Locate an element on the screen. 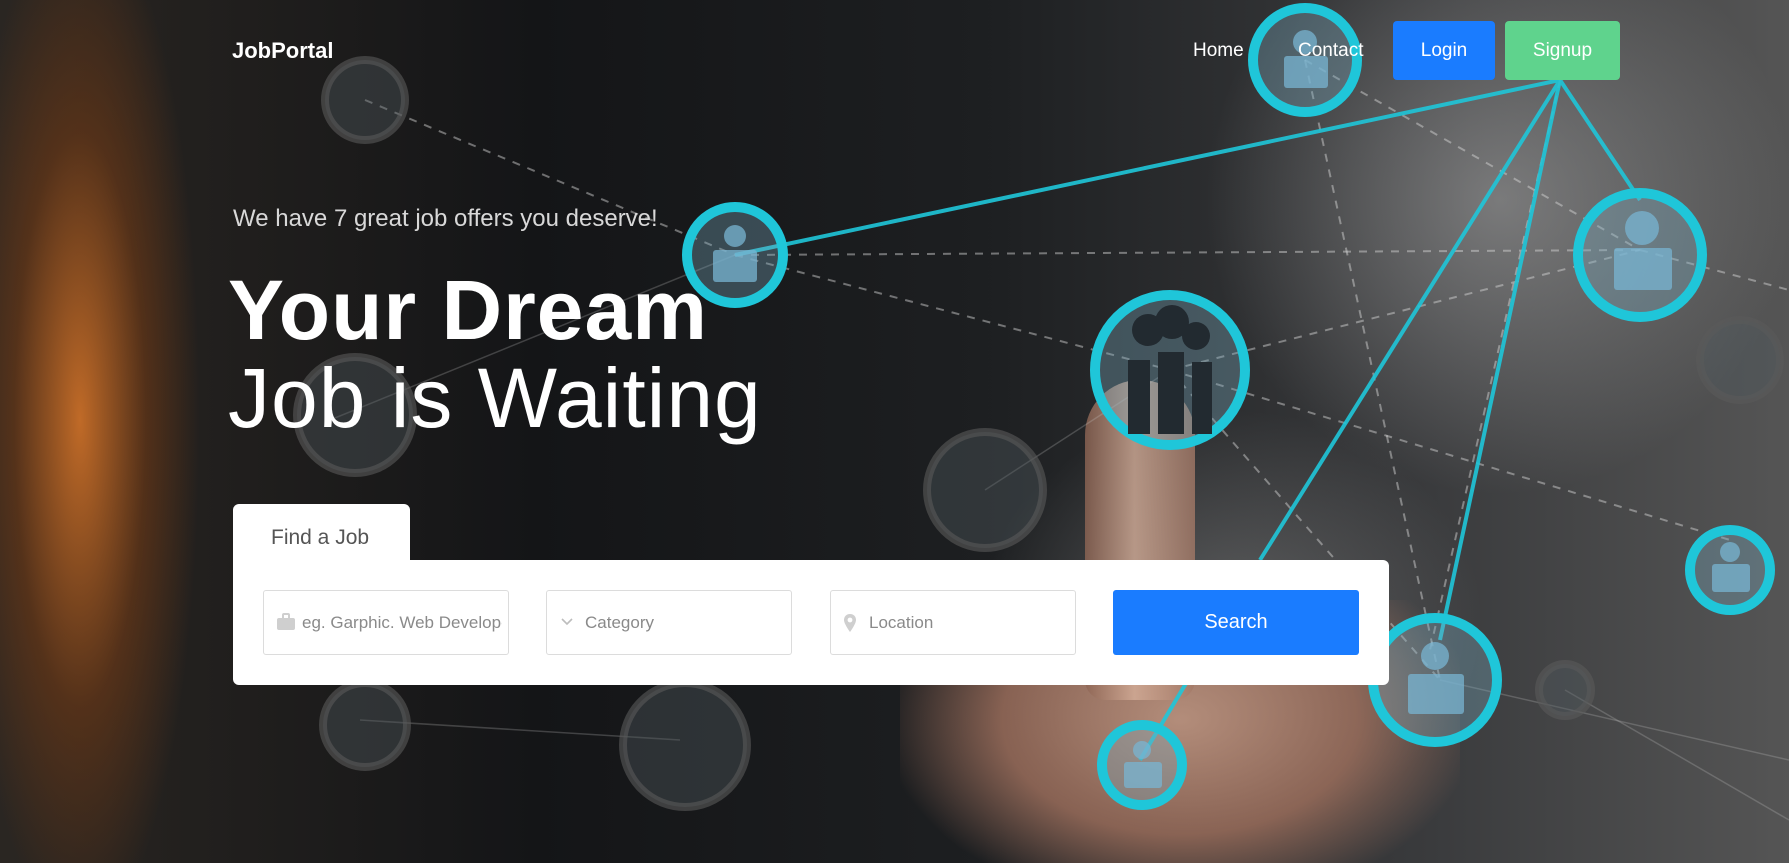 This screenshot has width=1789, height=863. location-input is located at coordinates (969, 622).